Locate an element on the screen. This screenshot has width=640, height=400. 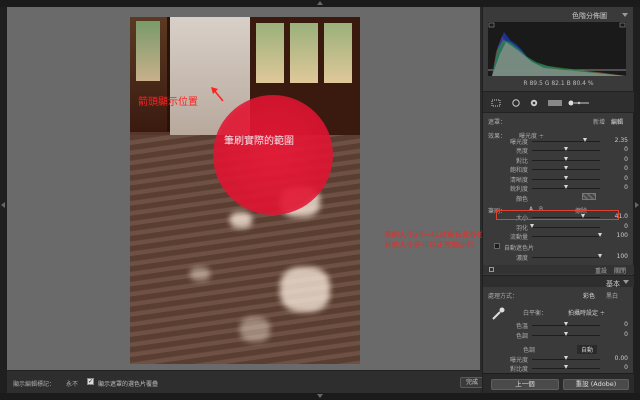
effect-exposure-slider: 曝光度 2.35 is located at coordinates (558, 141).